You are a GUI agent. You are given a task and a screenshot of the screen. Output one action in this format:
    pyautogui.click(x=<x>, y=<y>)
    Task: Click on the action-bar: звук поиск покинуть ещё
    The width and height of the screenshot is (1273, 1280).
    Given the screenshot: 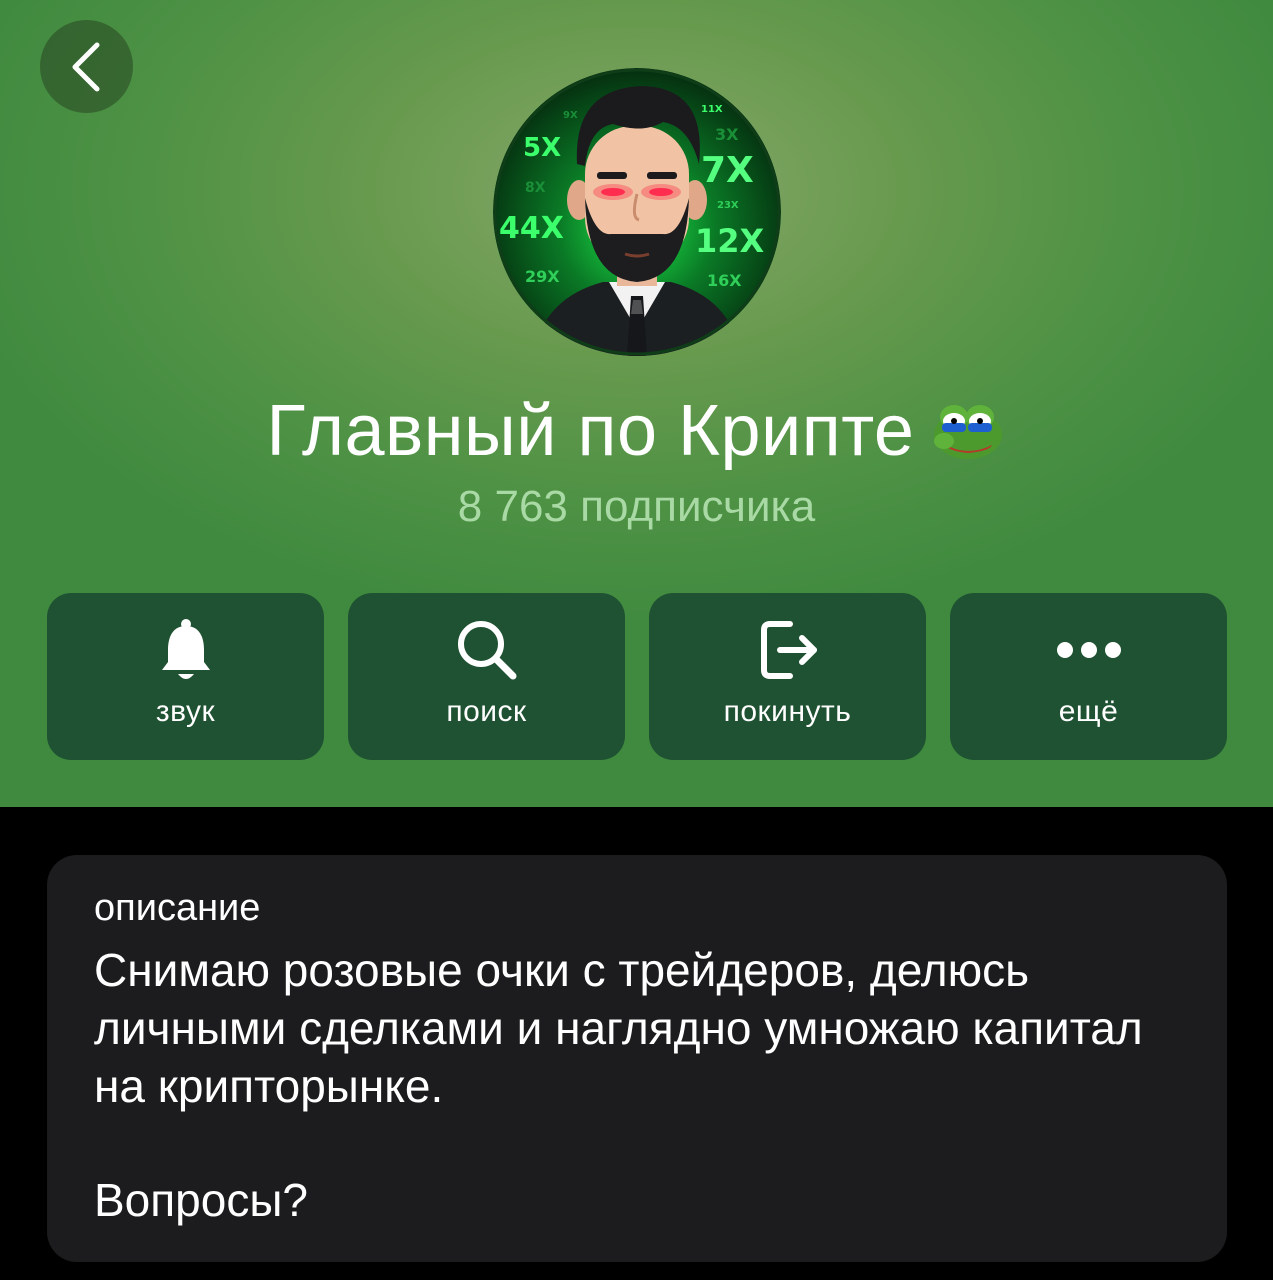 What is the action you would take?
    pyautogui.click(x=637, y=676)
    